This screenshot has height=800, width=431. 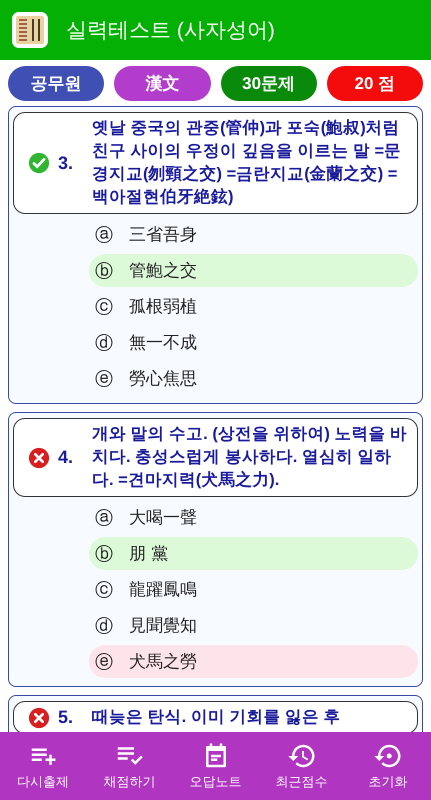 What do you see at coordinates (253, 234) in the screenshot?
I see `answer-option: ⓐ 三省吾身` at bounding box center [253, 234].